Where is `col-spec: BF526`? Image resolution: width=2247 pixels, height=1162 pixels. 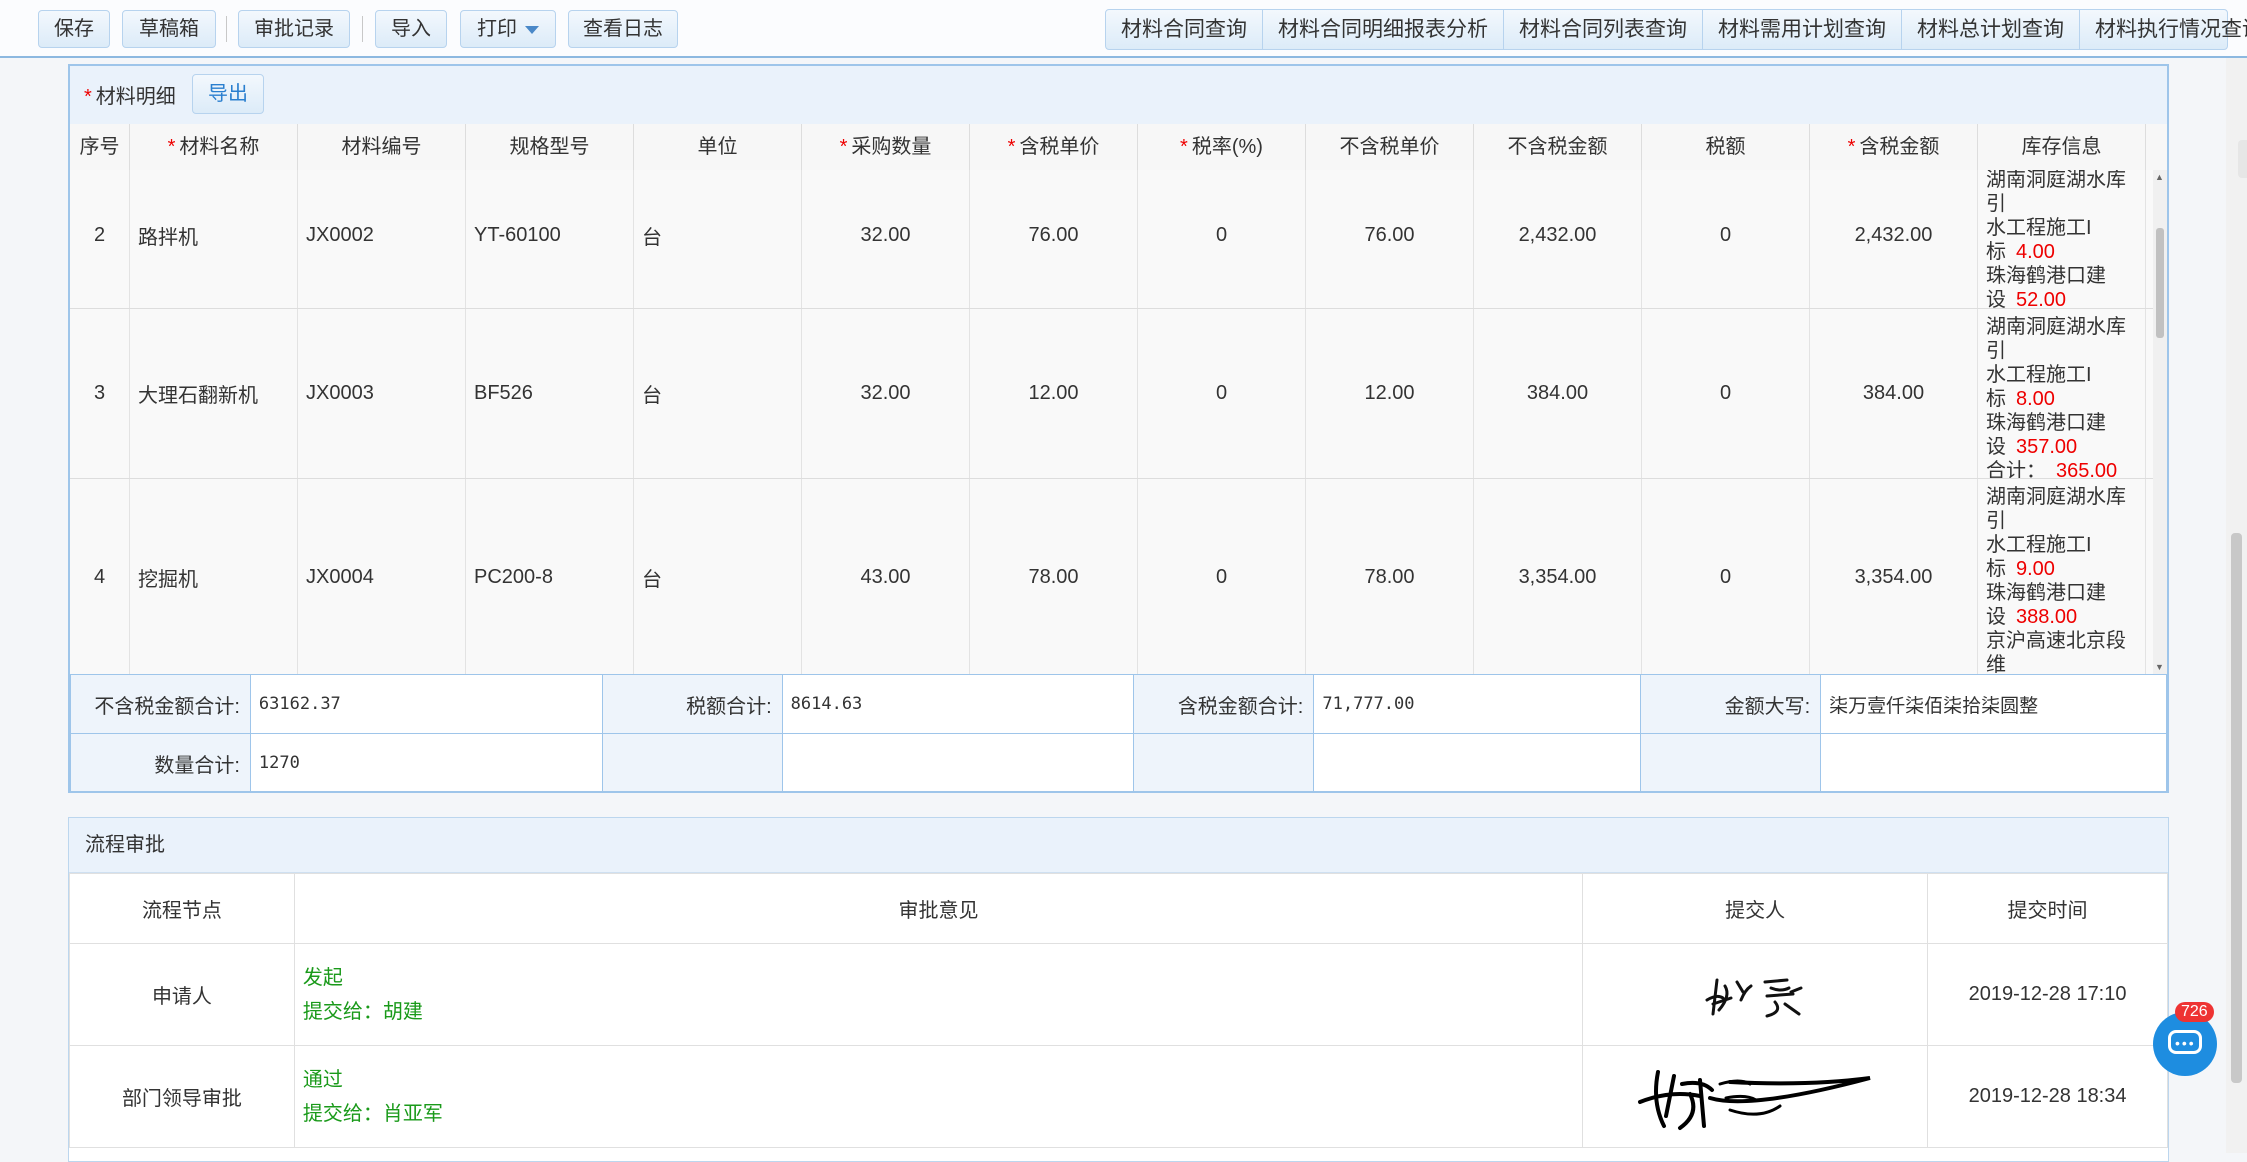 col-spec: BF526 is located at coordinates (550, 393).